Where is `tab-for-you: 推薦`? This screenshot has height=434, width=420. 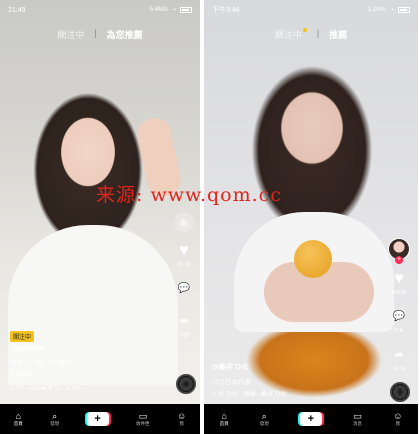 tab-for-you: 推薦 is located at coordinates (338, 34).